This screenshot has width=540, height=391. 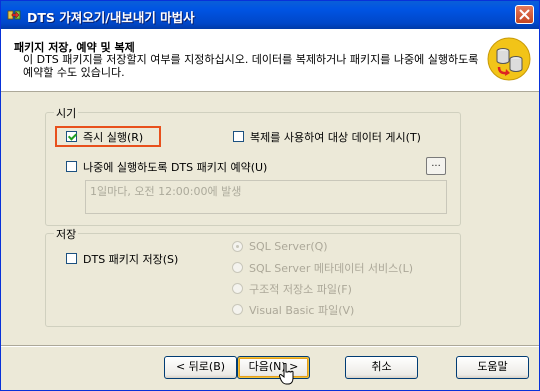 I want to click on radio-visual-basic: Visual Basic 파일(V), so click(x=293, y=309).